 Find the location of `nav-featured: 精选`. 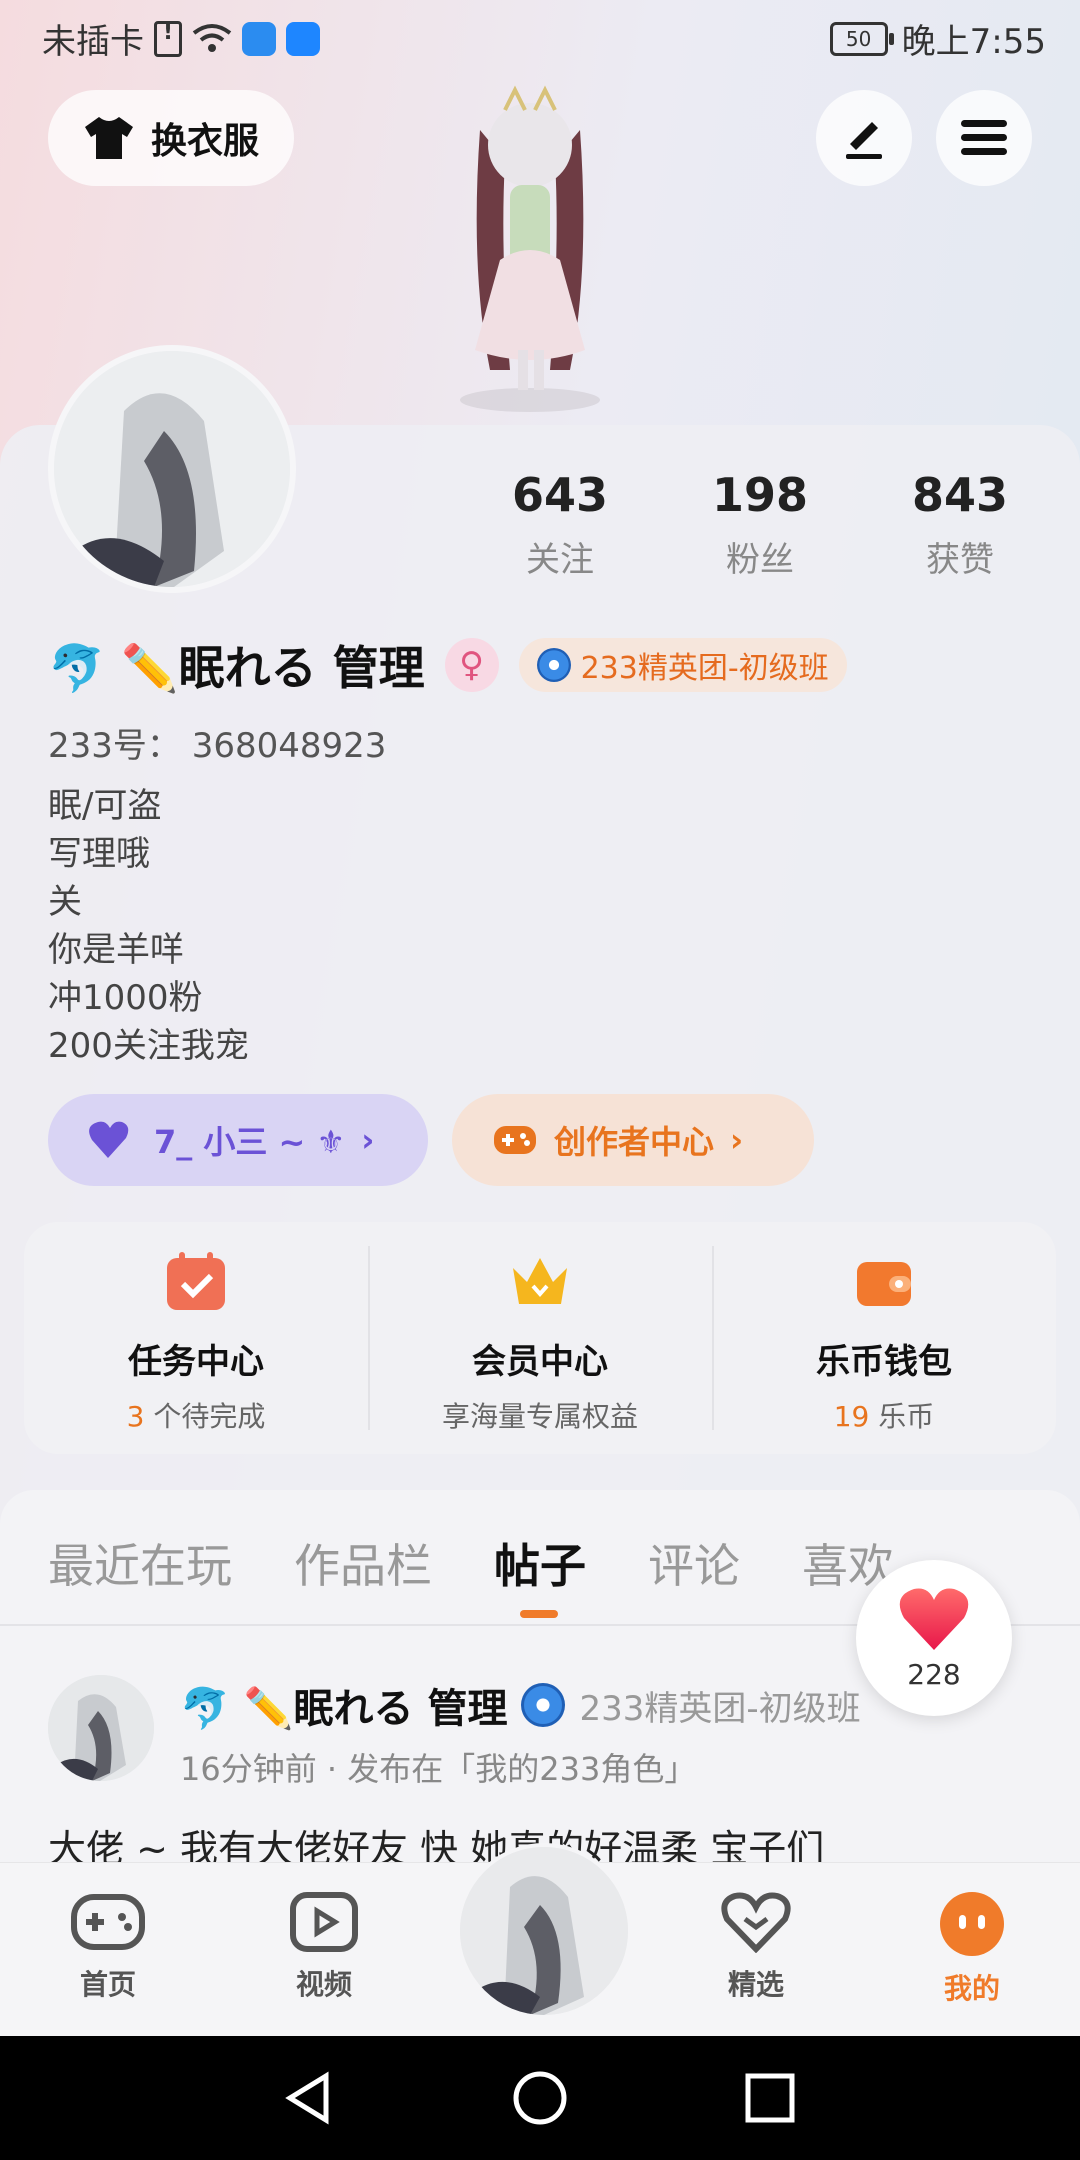

nav-featured: 精选 is located at coordinates (756, 1947).